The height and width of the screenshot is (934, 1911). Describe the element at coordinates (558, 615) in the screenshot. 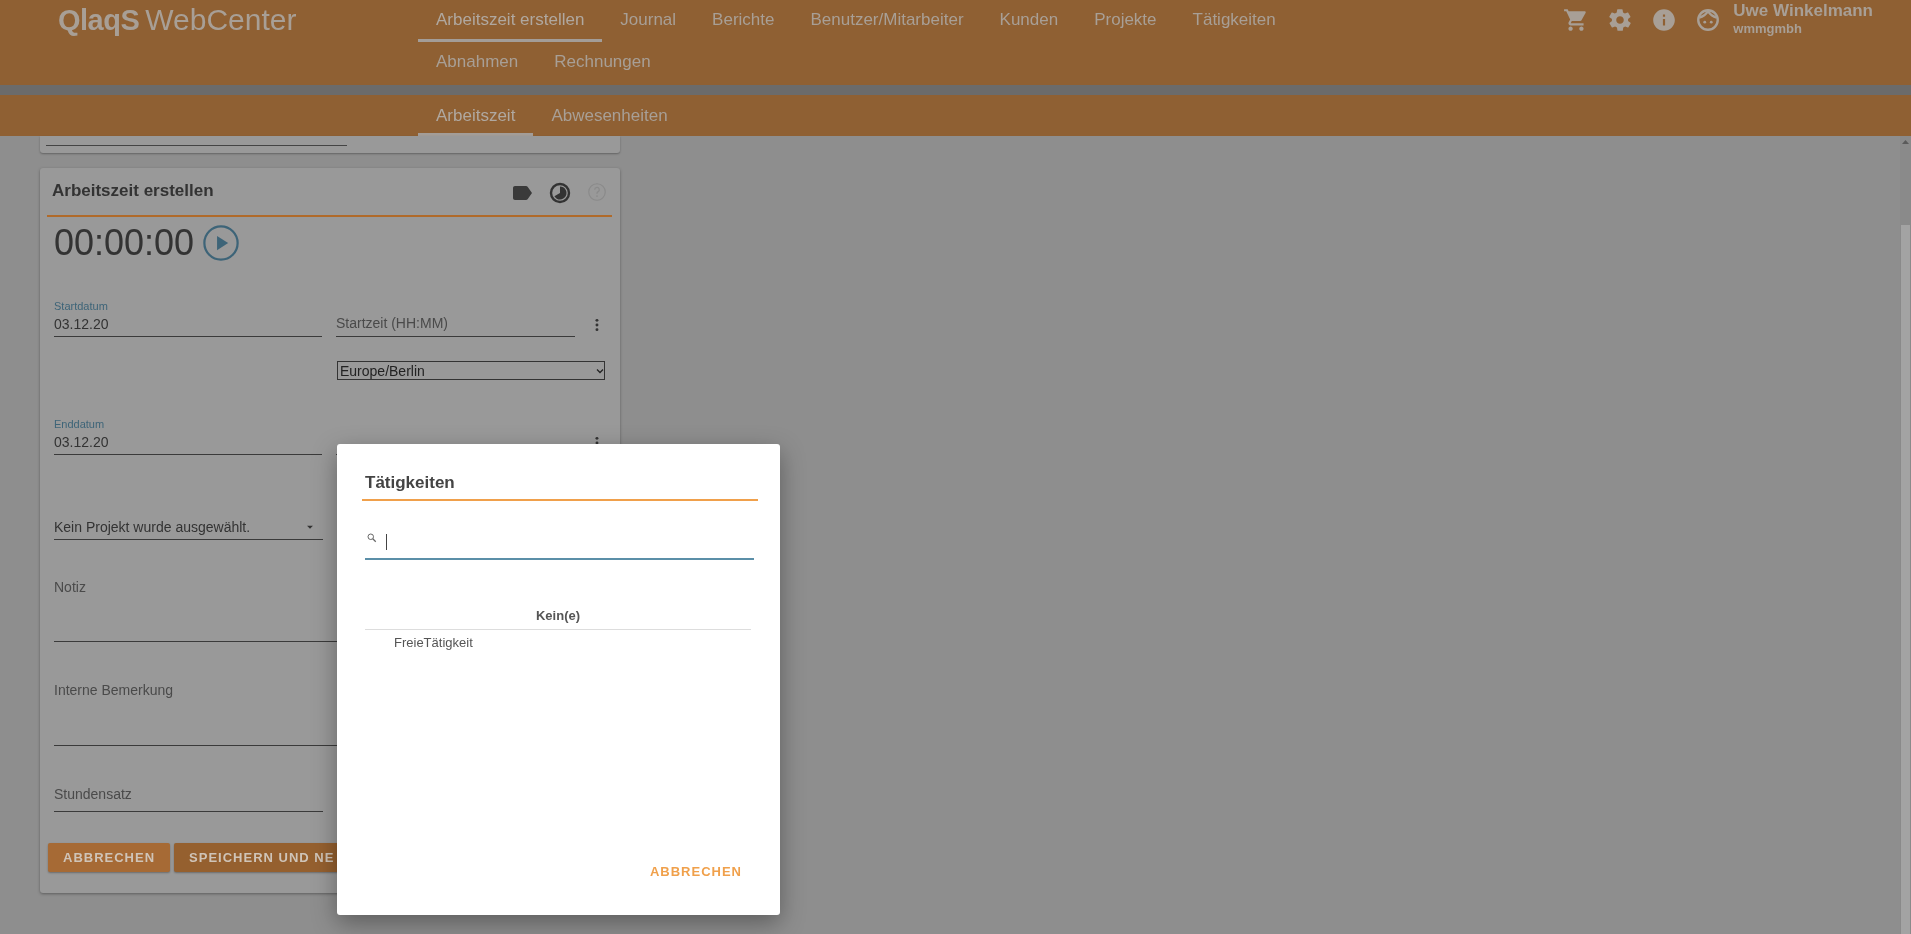

I see `column-header: Kein(e)` at that location.